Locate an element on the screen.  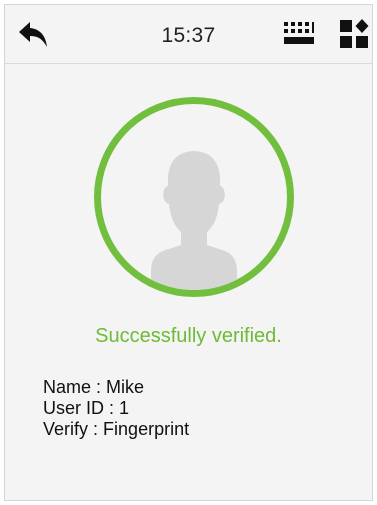
keyboard-icon is located at coordinates (299, 33).